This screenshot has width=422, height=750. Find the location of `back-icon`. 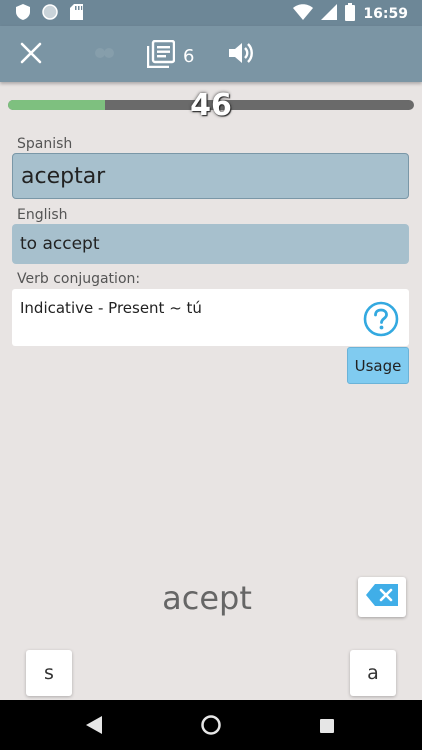

back-icon is located at coordinates (94, 727).